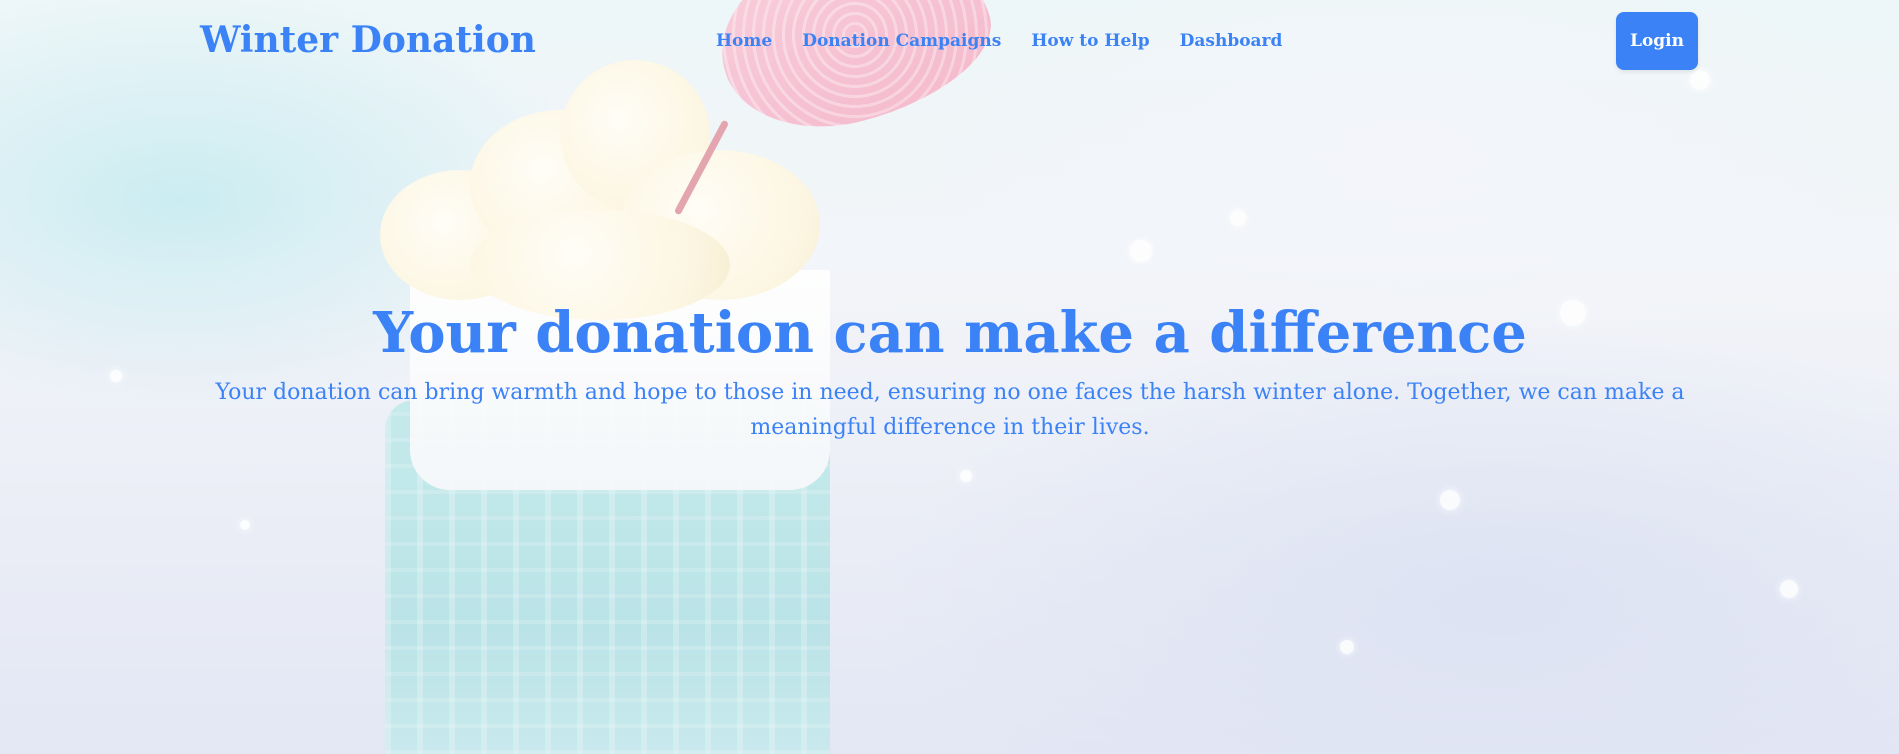  I want to click on login-button: Login, so click(1657, 41).